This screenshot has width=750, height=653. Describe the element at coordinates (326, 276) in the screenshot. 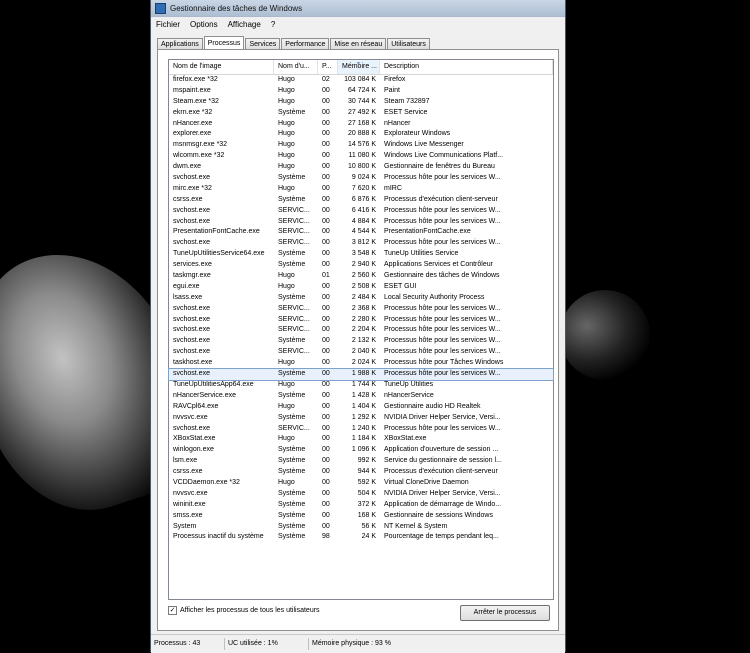

I see `cell-cpu: 01` at that location.